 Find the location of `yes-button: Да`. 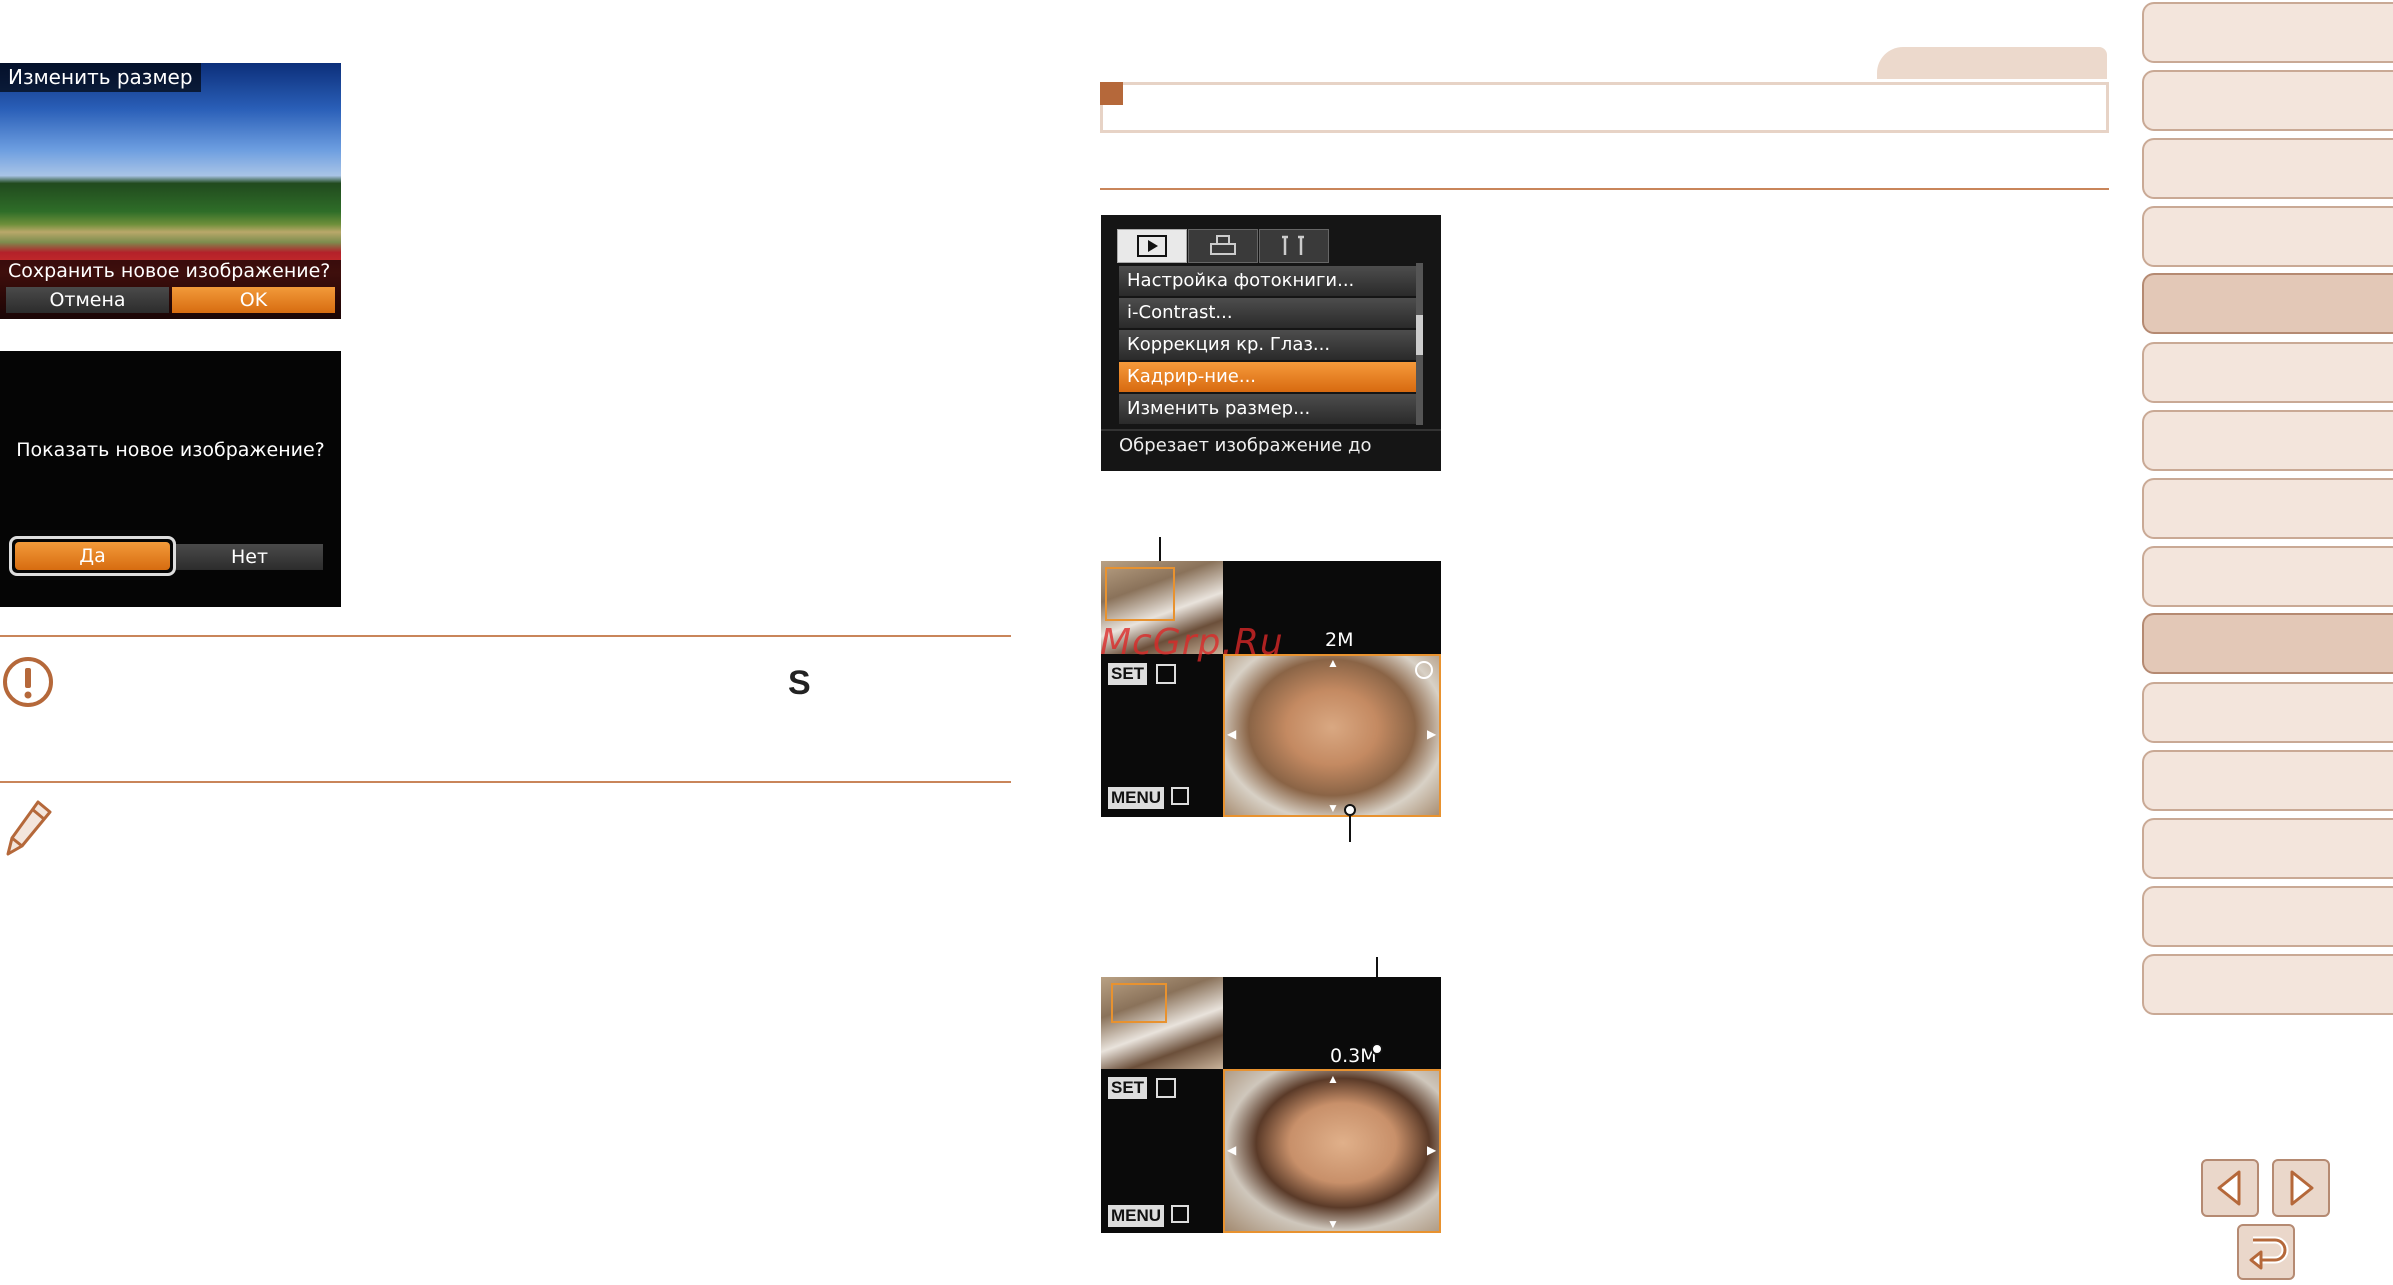

yes-button: Да is located at coordinates (92, 556).